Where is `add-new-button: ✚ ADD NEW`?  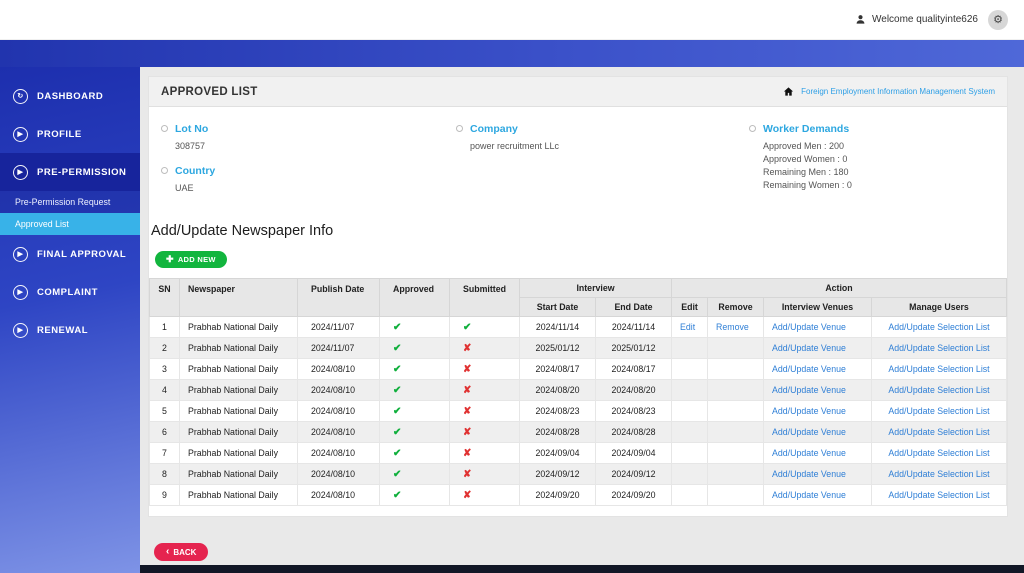
add-new-button: ✚ ADD NEW is located at coordinates (191, 260).